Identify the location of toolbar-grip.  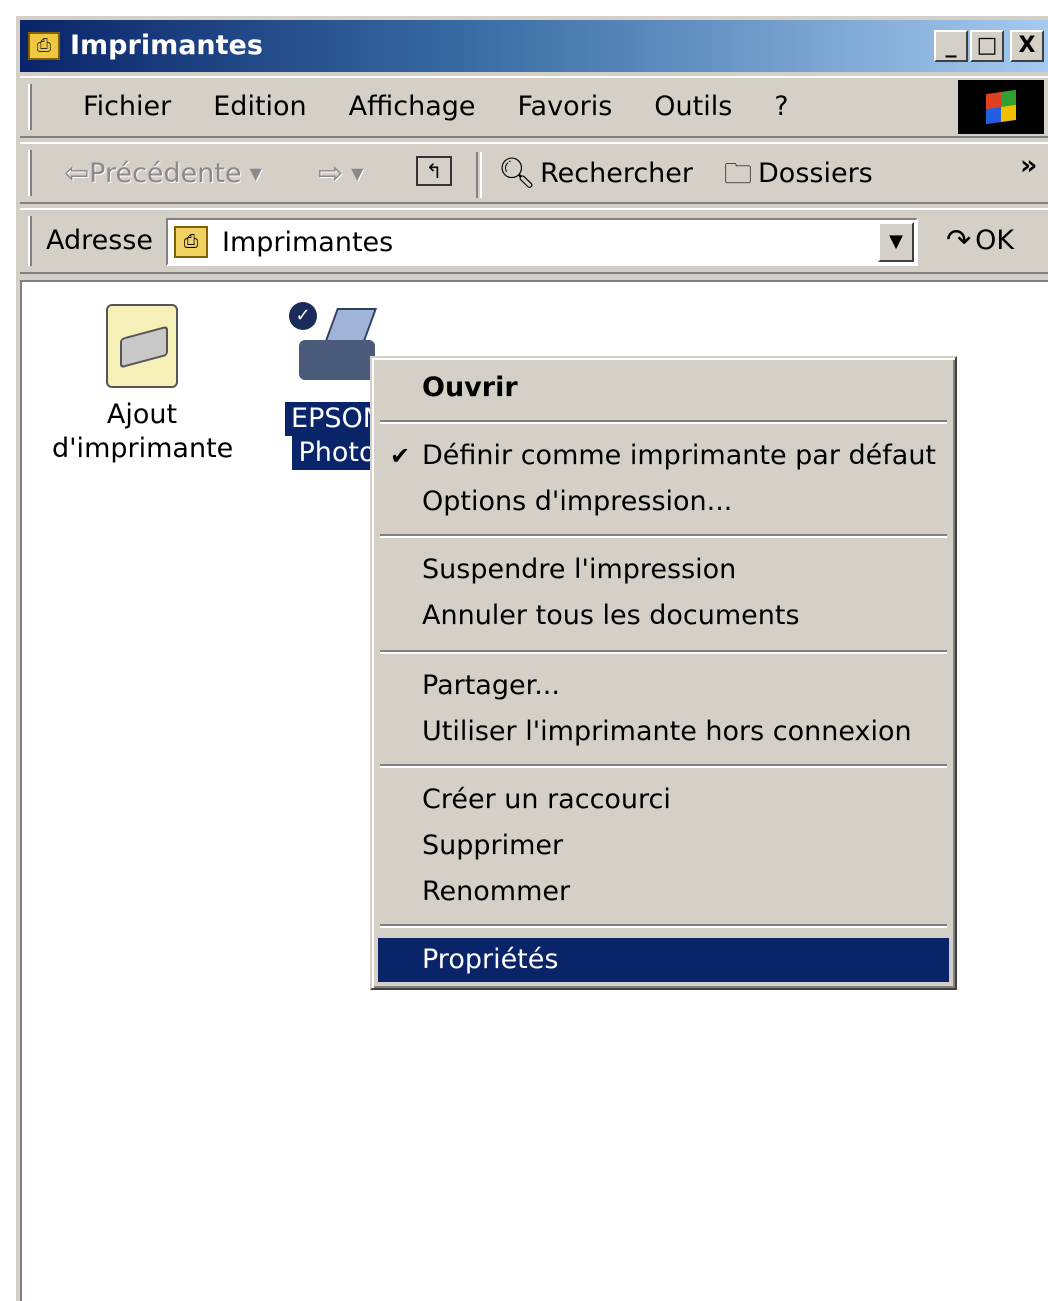
(30, 173).